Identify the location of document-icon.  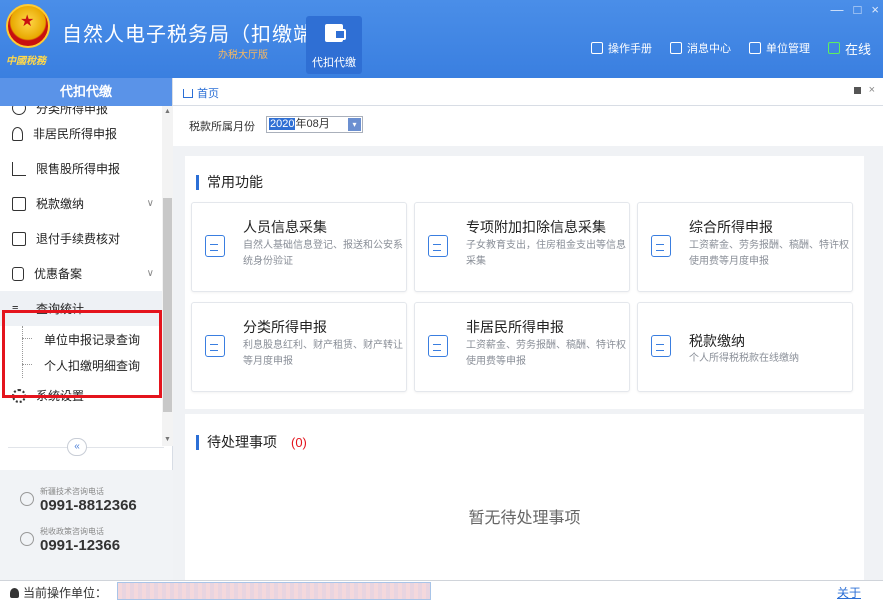
(19, 238).